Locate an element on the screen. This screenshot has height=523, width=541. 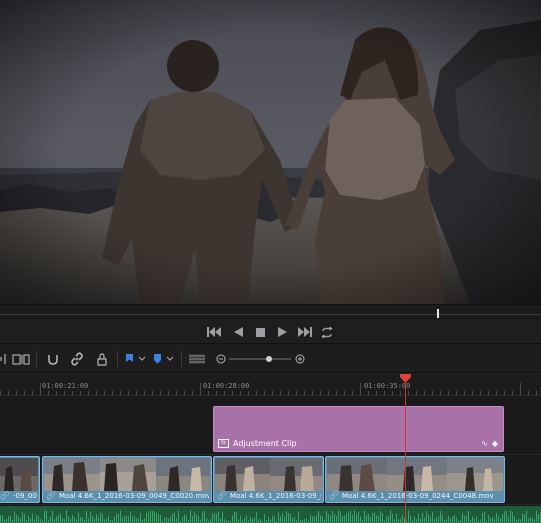
video-clip: 🔗 Moal 4.6K_1_2016-03-09_0049_C0020.mov is located at coordinates (127, 479).